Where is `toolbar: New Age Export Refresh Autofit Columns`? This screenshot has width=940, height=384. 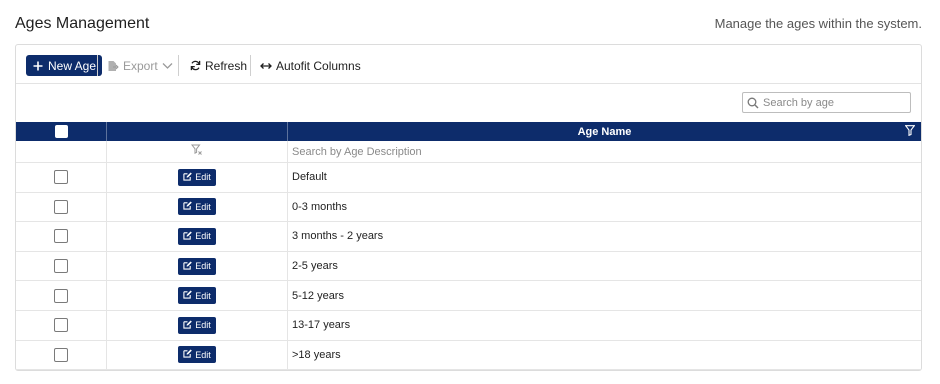
toolbar: New Age Export Refresh Autofit Columns is located at coordinates (468, 64).